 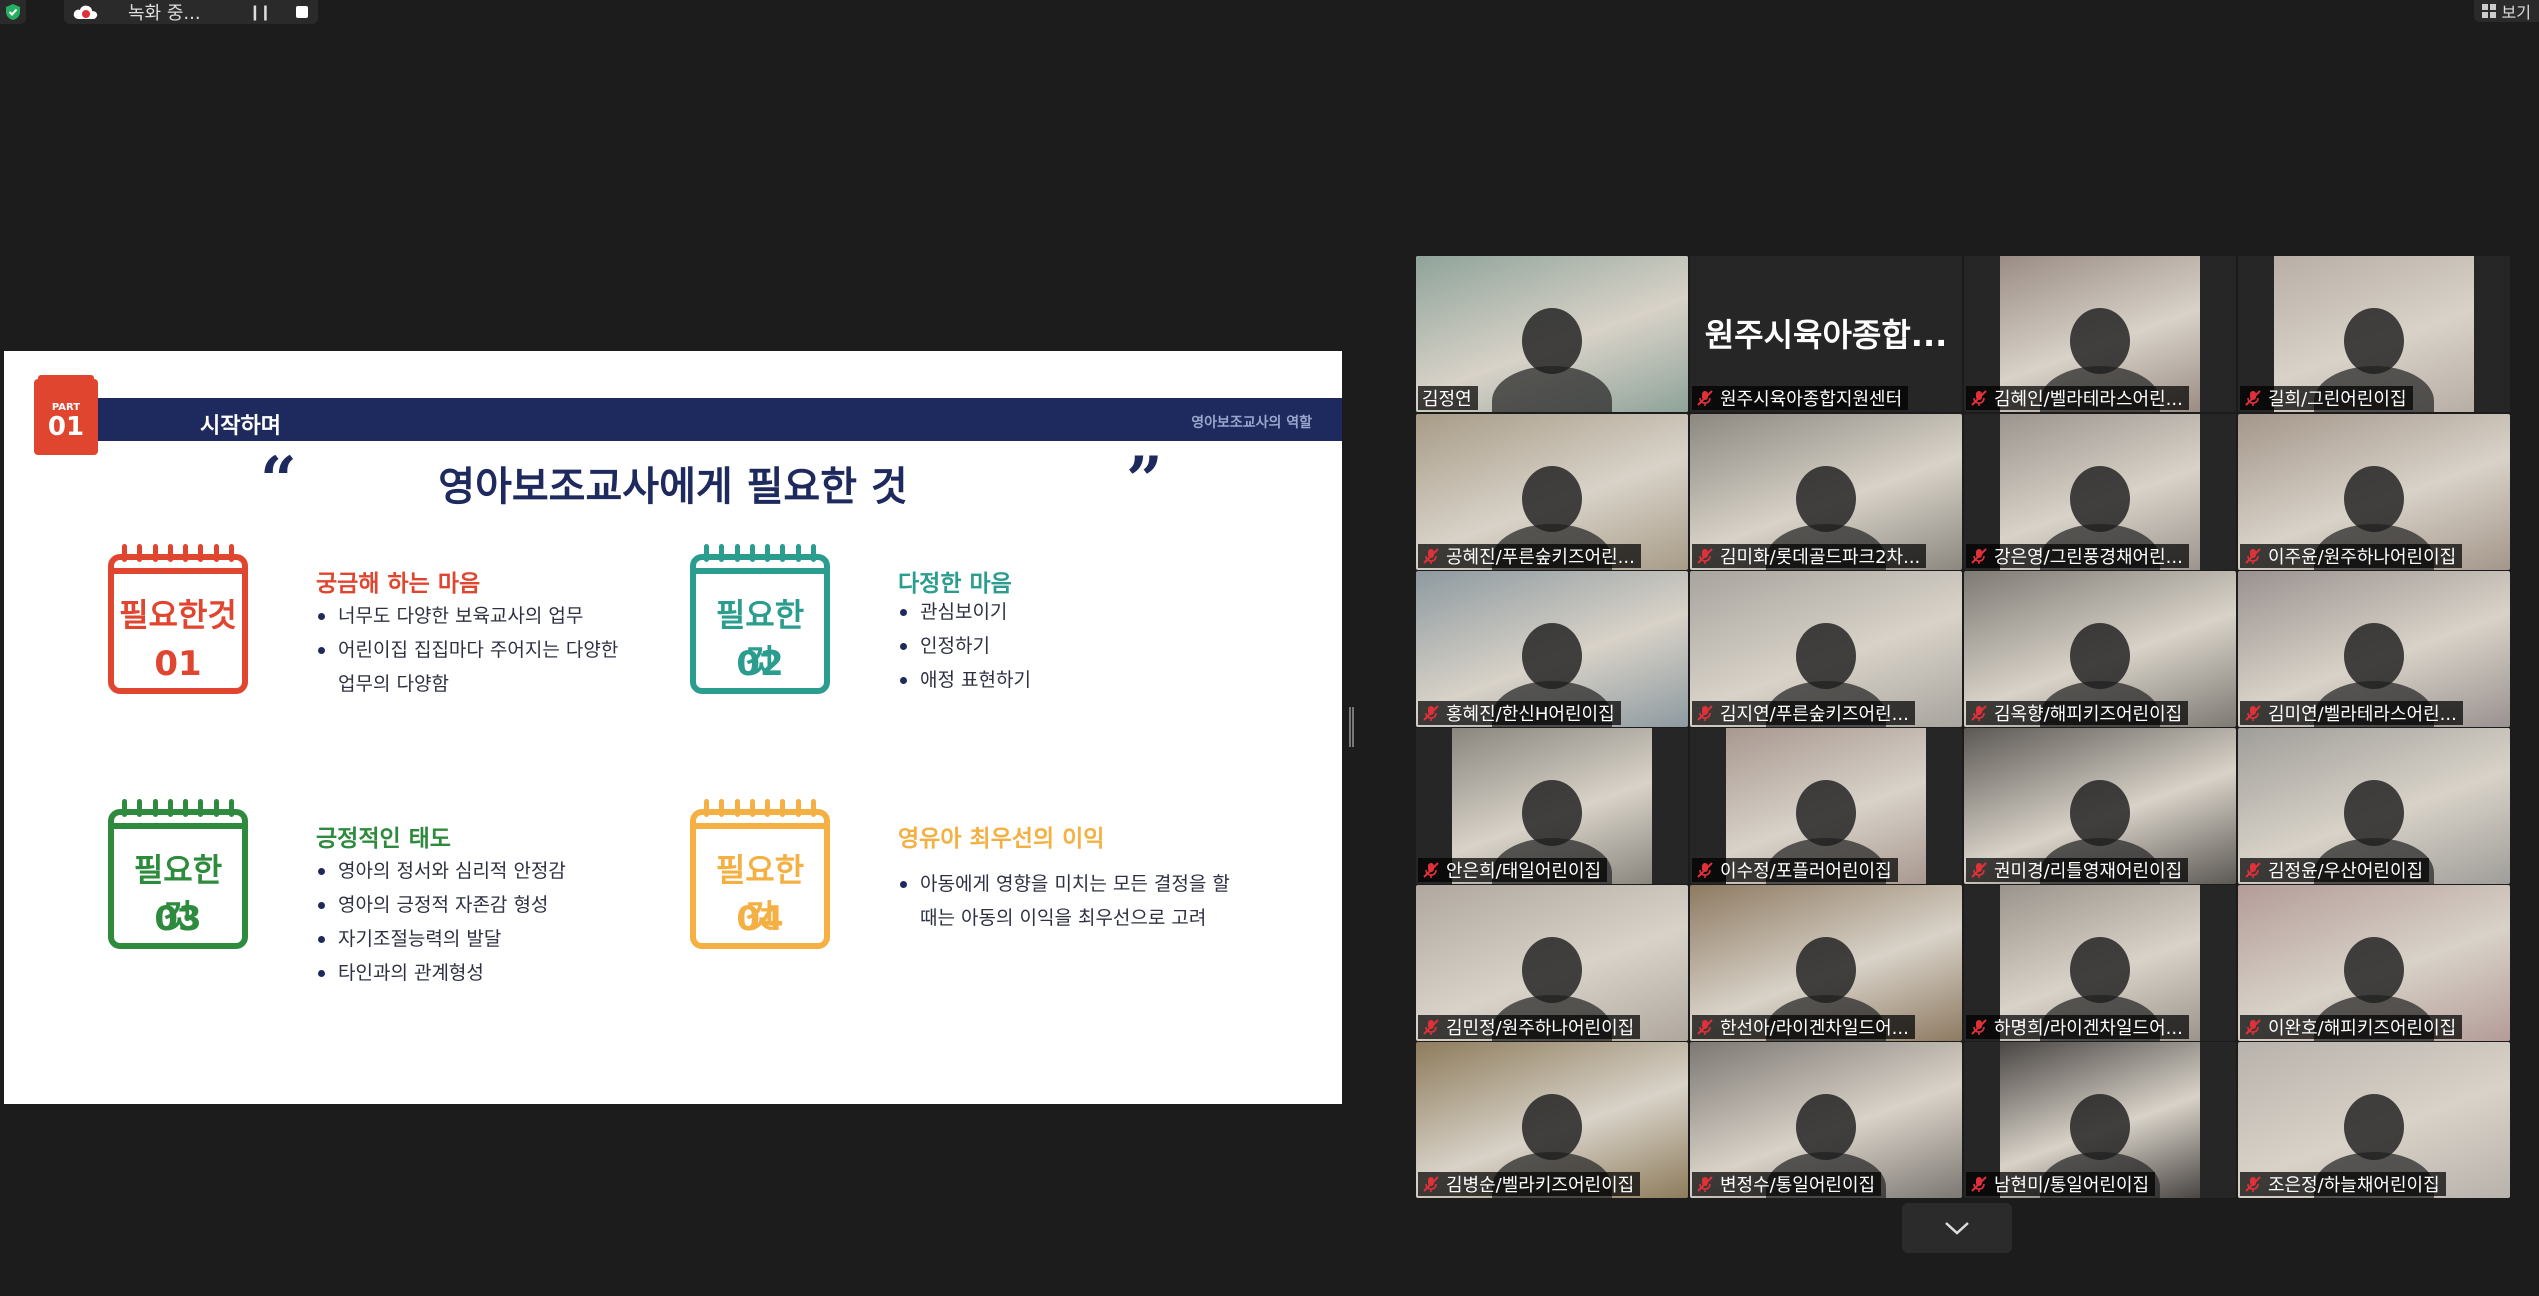 I want to click on need-card-bullets: 아동에게 영향을 미치는 모든 결정을 할 때는 아동의 이익을 최우선으로 고려, so click(x=1064, y=901).